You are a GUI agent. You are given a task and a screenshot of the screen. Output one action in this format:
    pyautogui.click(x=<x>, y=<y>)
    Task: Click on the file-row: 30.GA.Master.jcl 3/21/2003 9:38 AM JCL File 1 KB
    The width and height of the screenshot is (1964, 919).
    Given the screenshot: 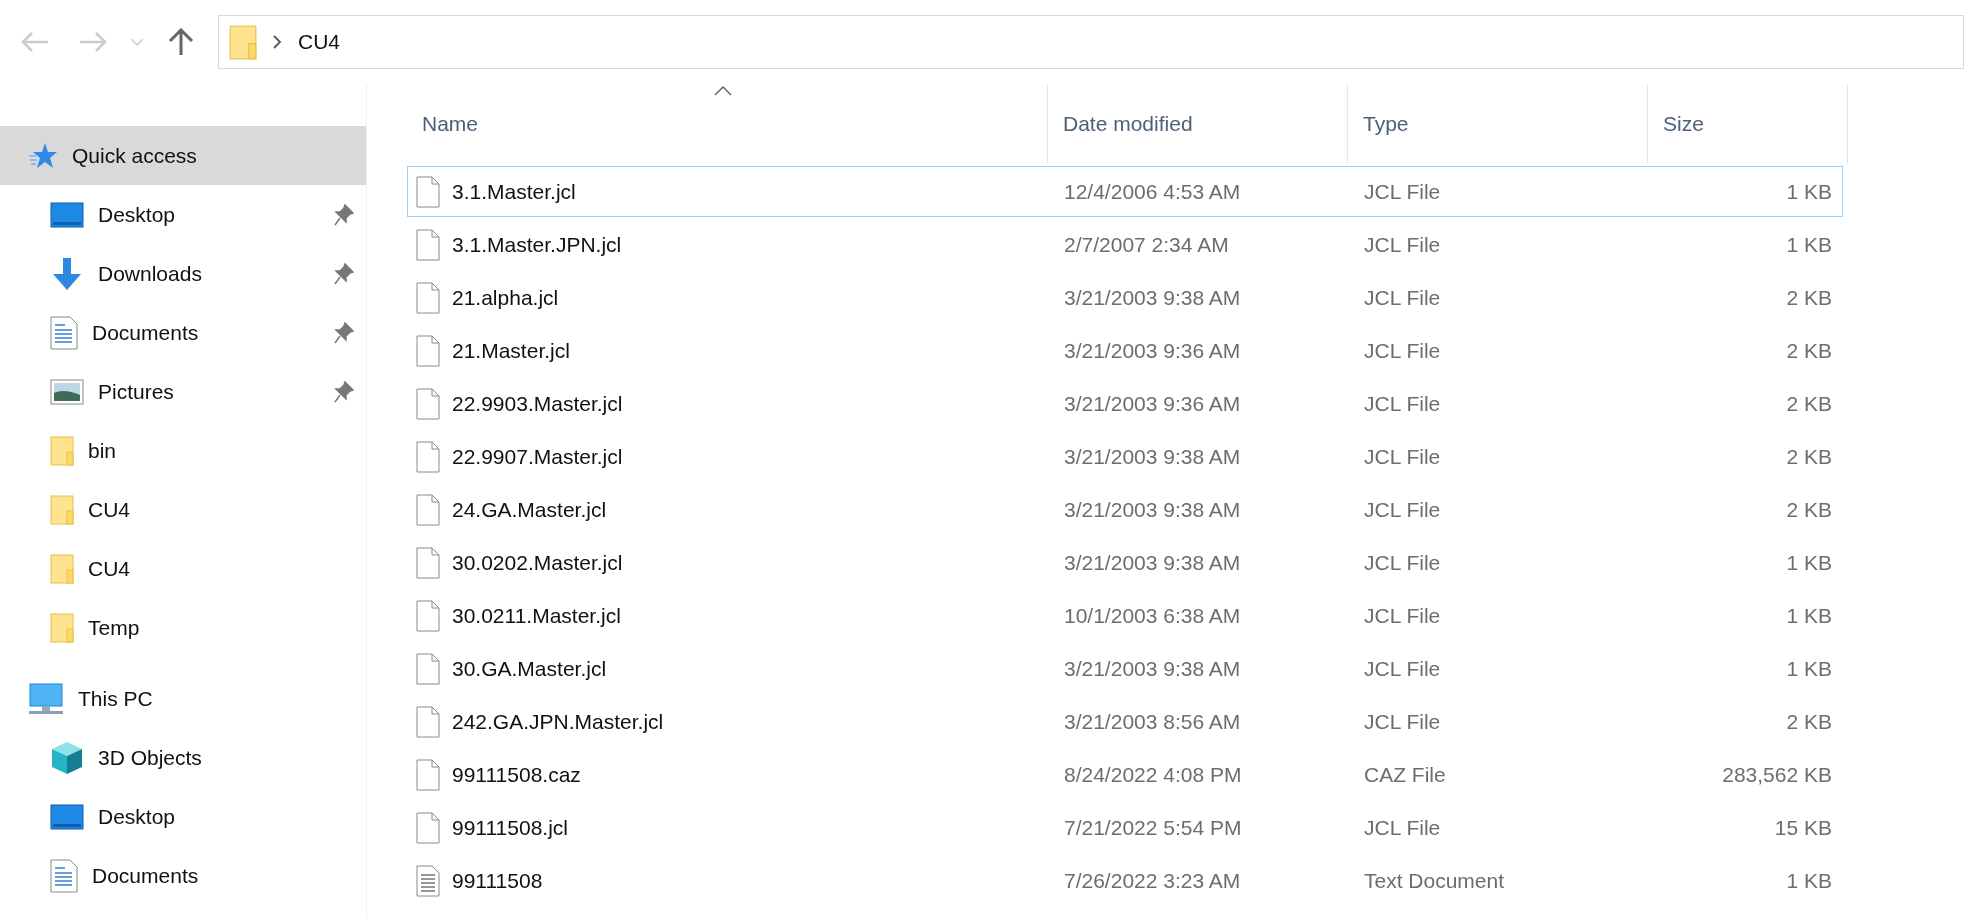 What is the action you would take?
    pyautogui.click(x=1125, y=668)
    